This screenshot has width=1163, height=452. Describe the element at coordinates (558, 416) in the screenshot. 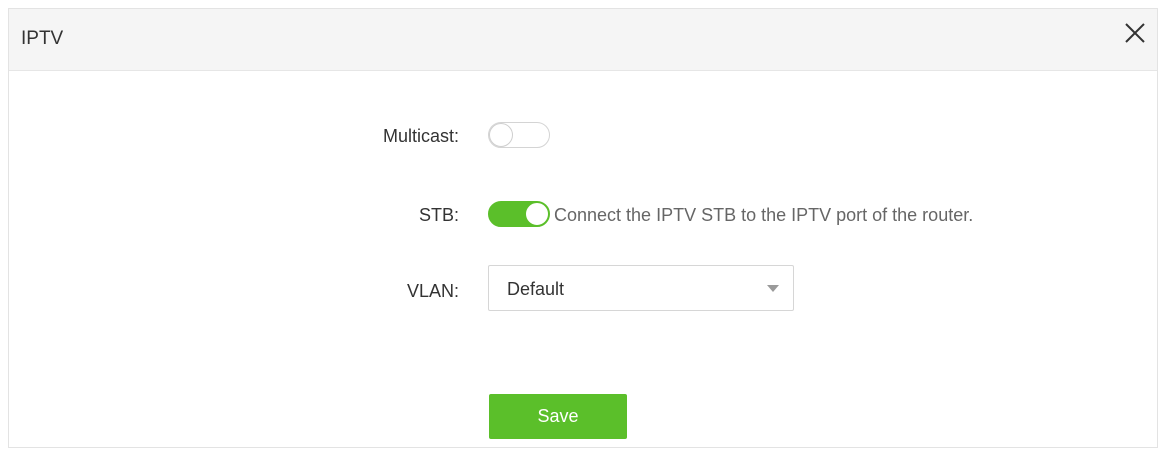

I see `save-button: Save` at that location.